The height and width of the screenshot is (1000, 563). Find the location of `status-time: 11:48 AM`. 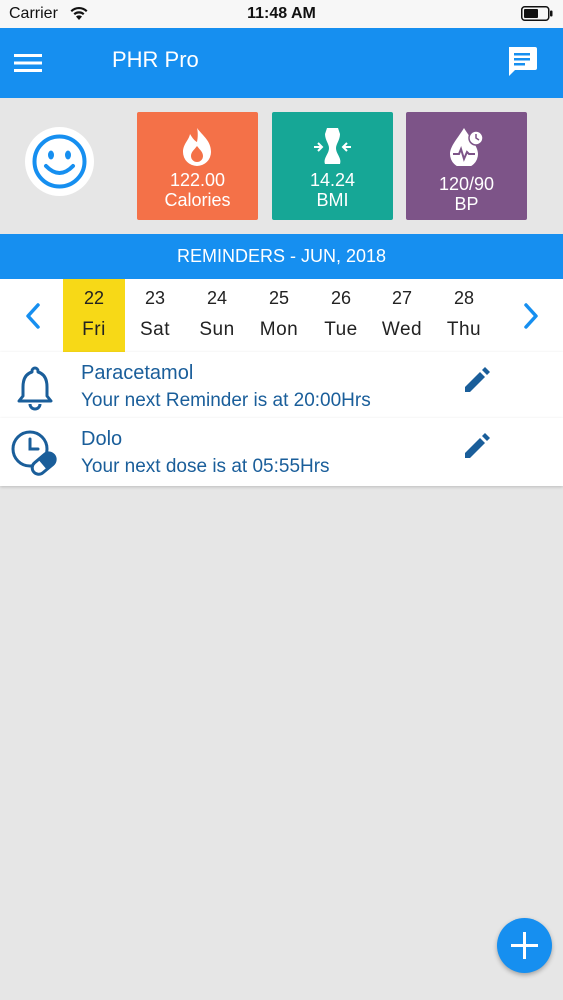

status-time: 11:48 AM is located at coordinates (281, 13).